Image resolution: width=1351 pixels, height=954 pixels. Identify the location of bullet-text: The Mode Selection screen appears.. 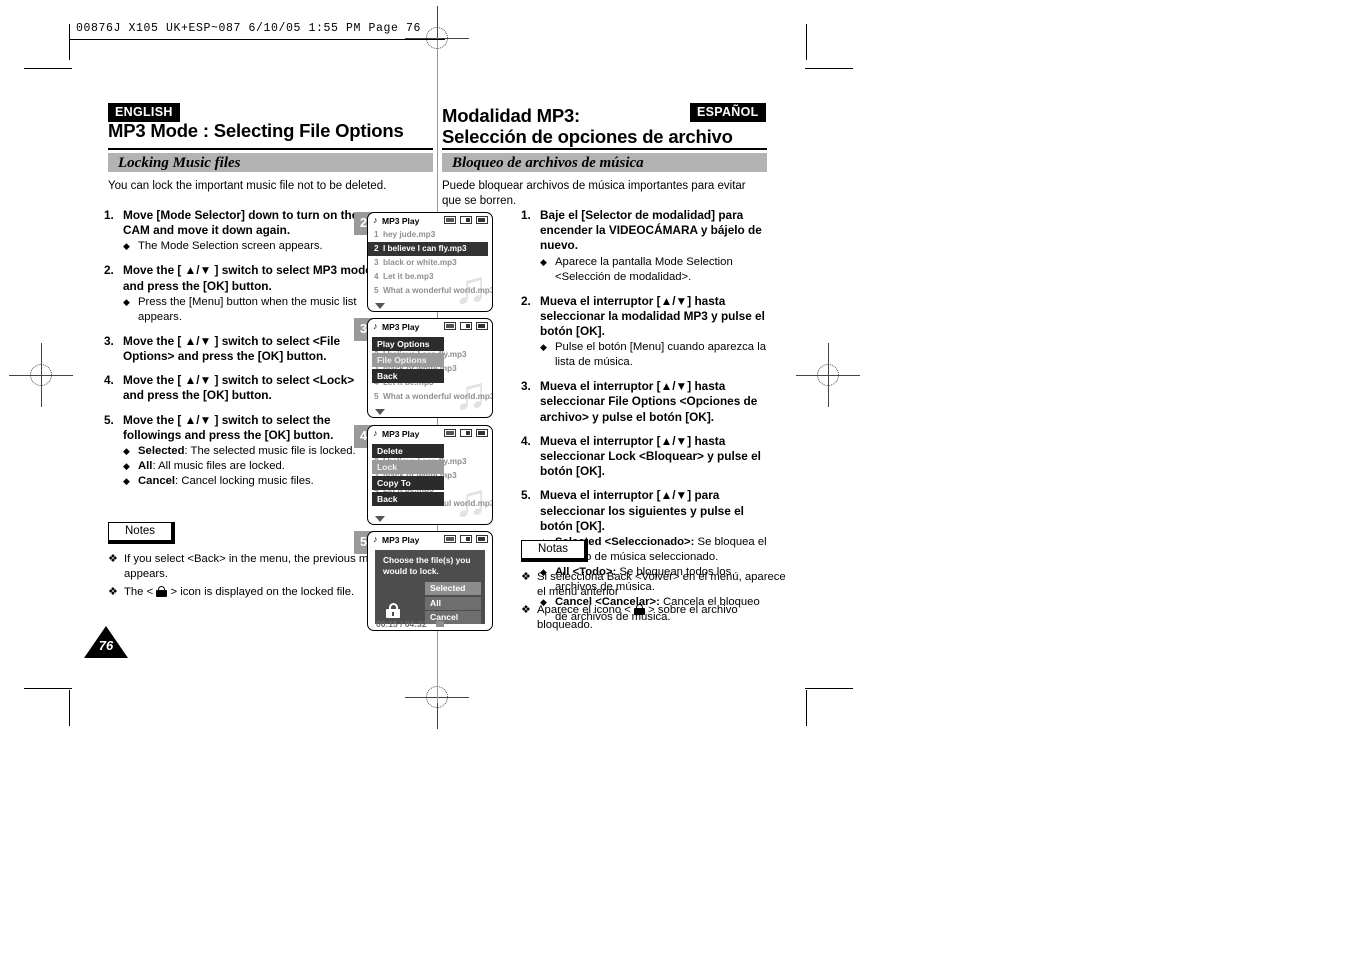
(230, 246).